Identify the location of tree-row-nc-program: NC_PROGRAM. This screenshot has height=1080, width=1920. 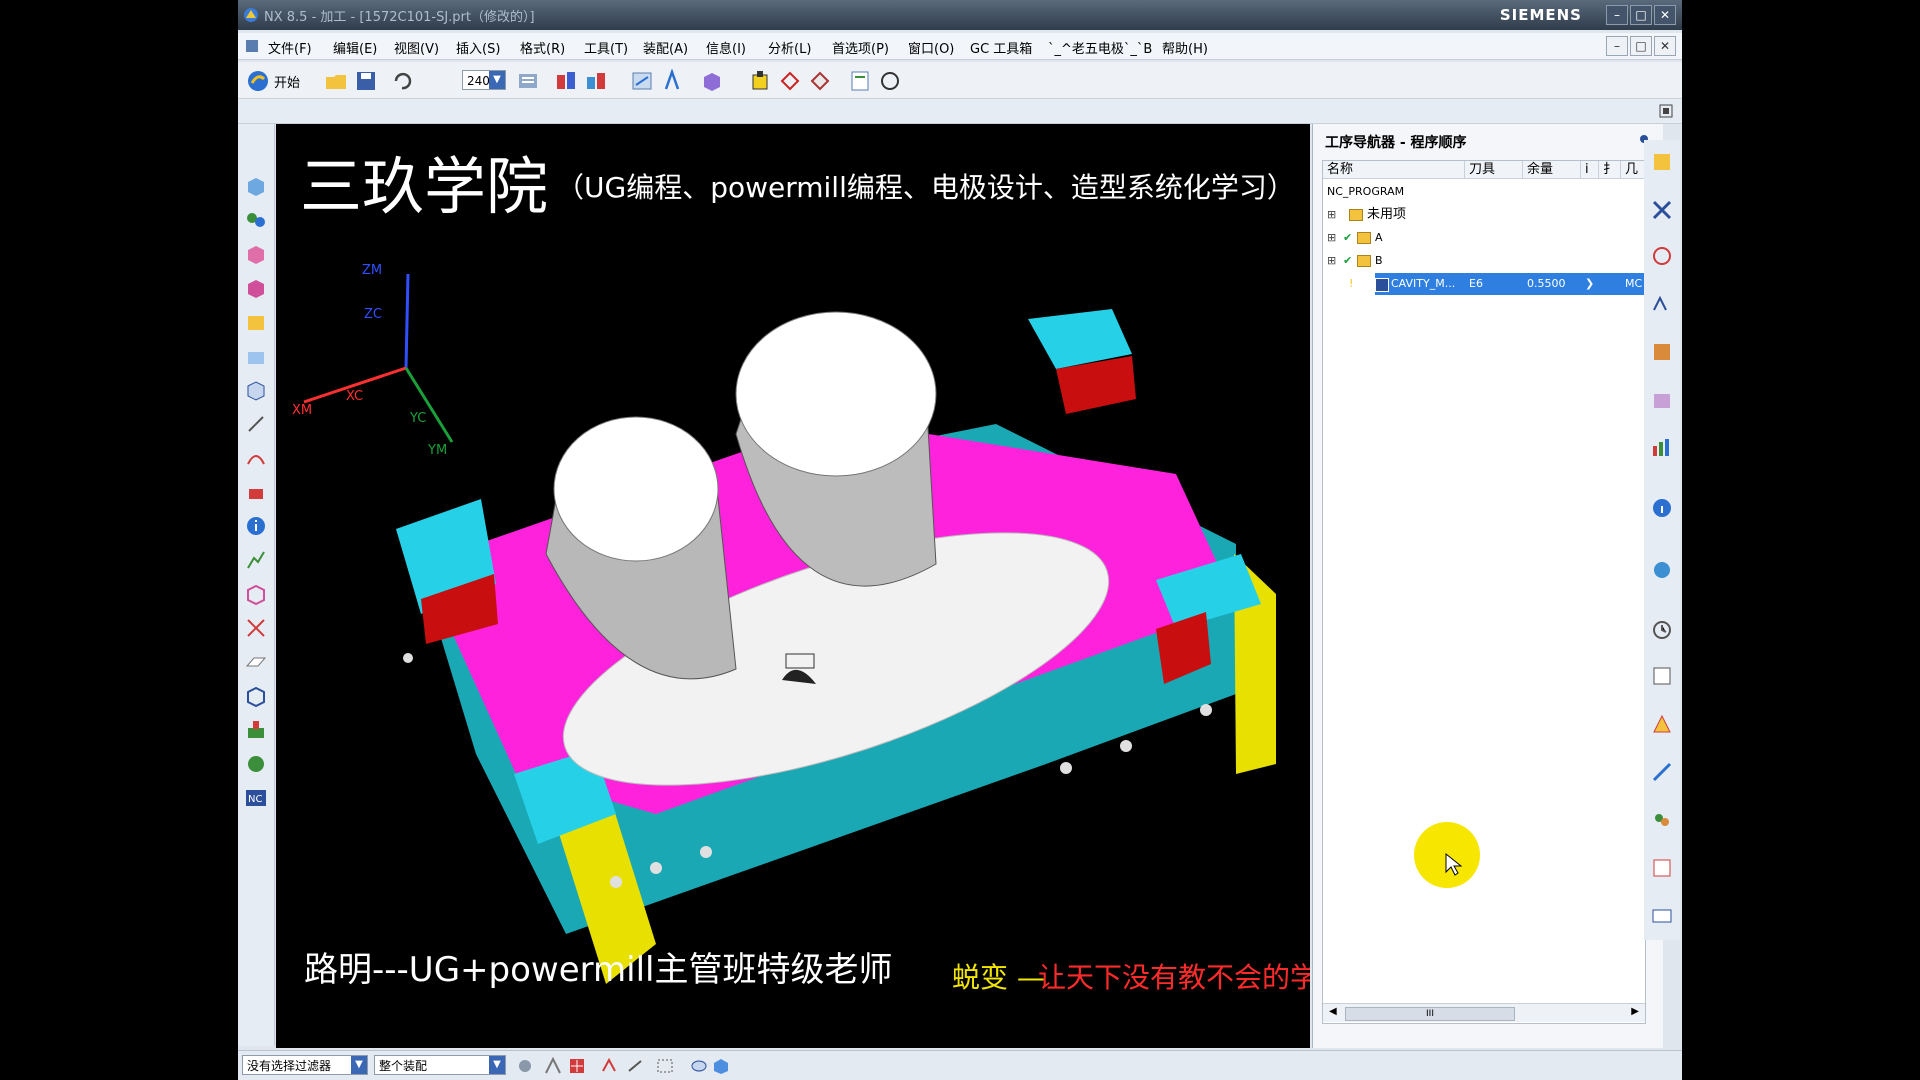
(1484, 192).